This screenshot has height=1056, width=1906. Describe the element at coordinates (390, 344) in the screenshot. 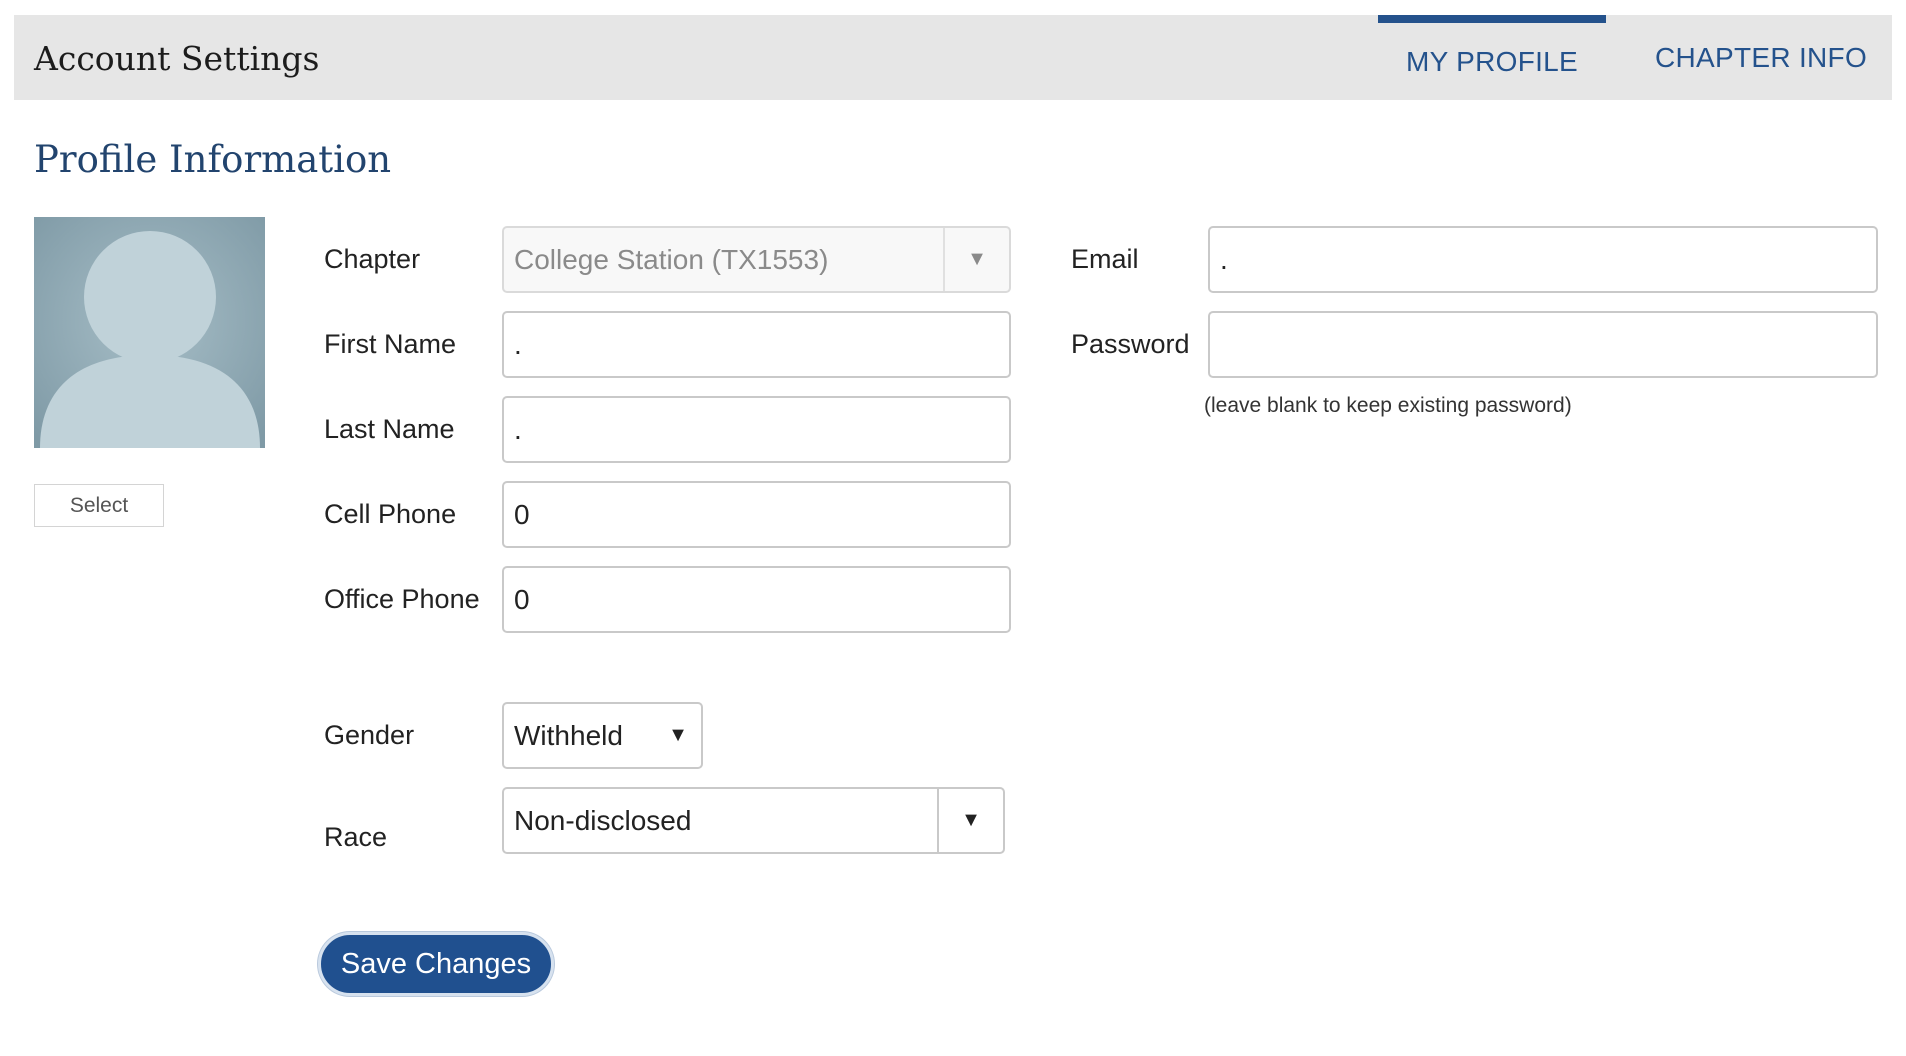

I see `first-name-label: First Name` at that location.